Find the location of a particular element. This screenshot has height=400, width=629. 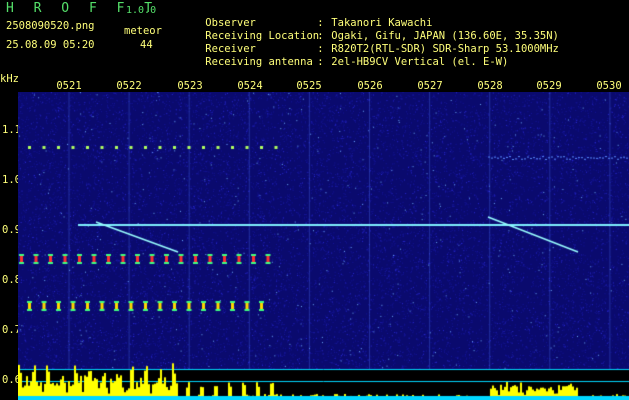

y-axis-unit: kHz is located at coordinates (9, 79).